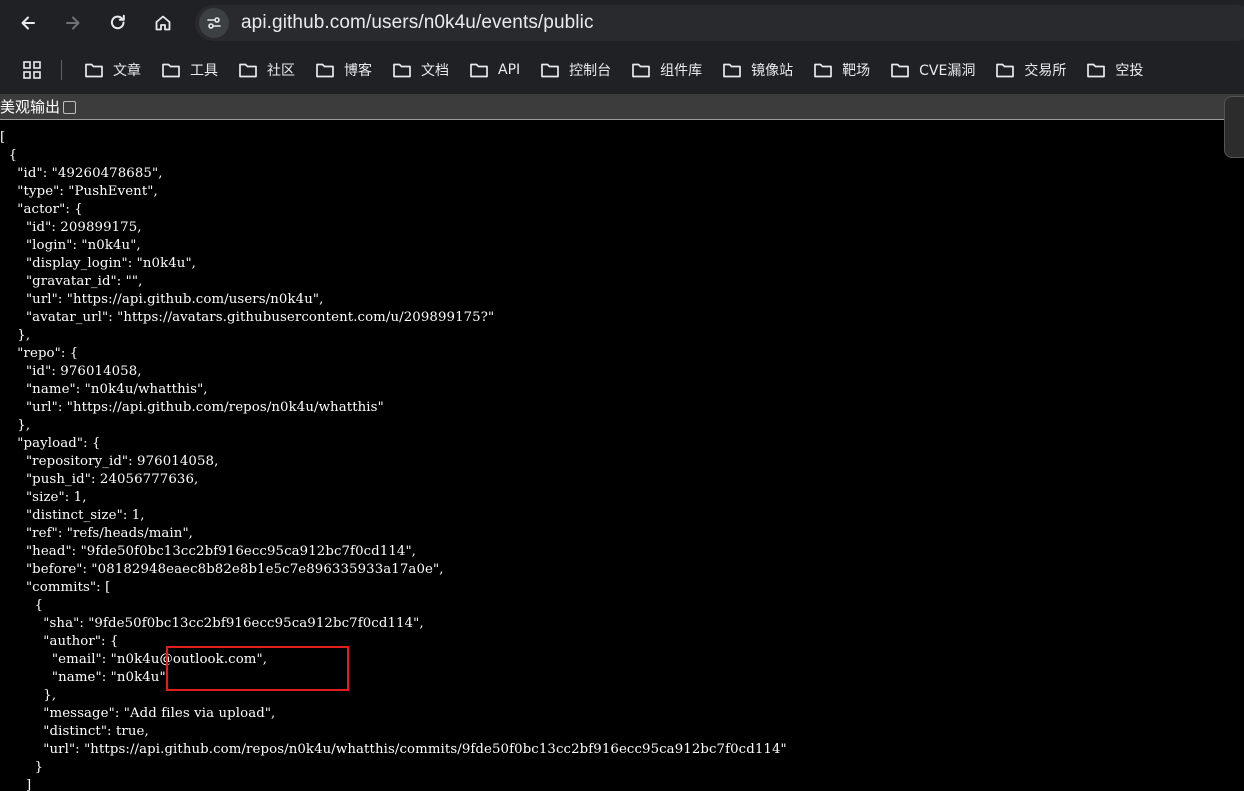 Image resolution: width=1244 pixels, height=791 pixels. Describe the element at coordinates (204, 71) in the screenshot. I see `bookmark-label: 工具` at that location.